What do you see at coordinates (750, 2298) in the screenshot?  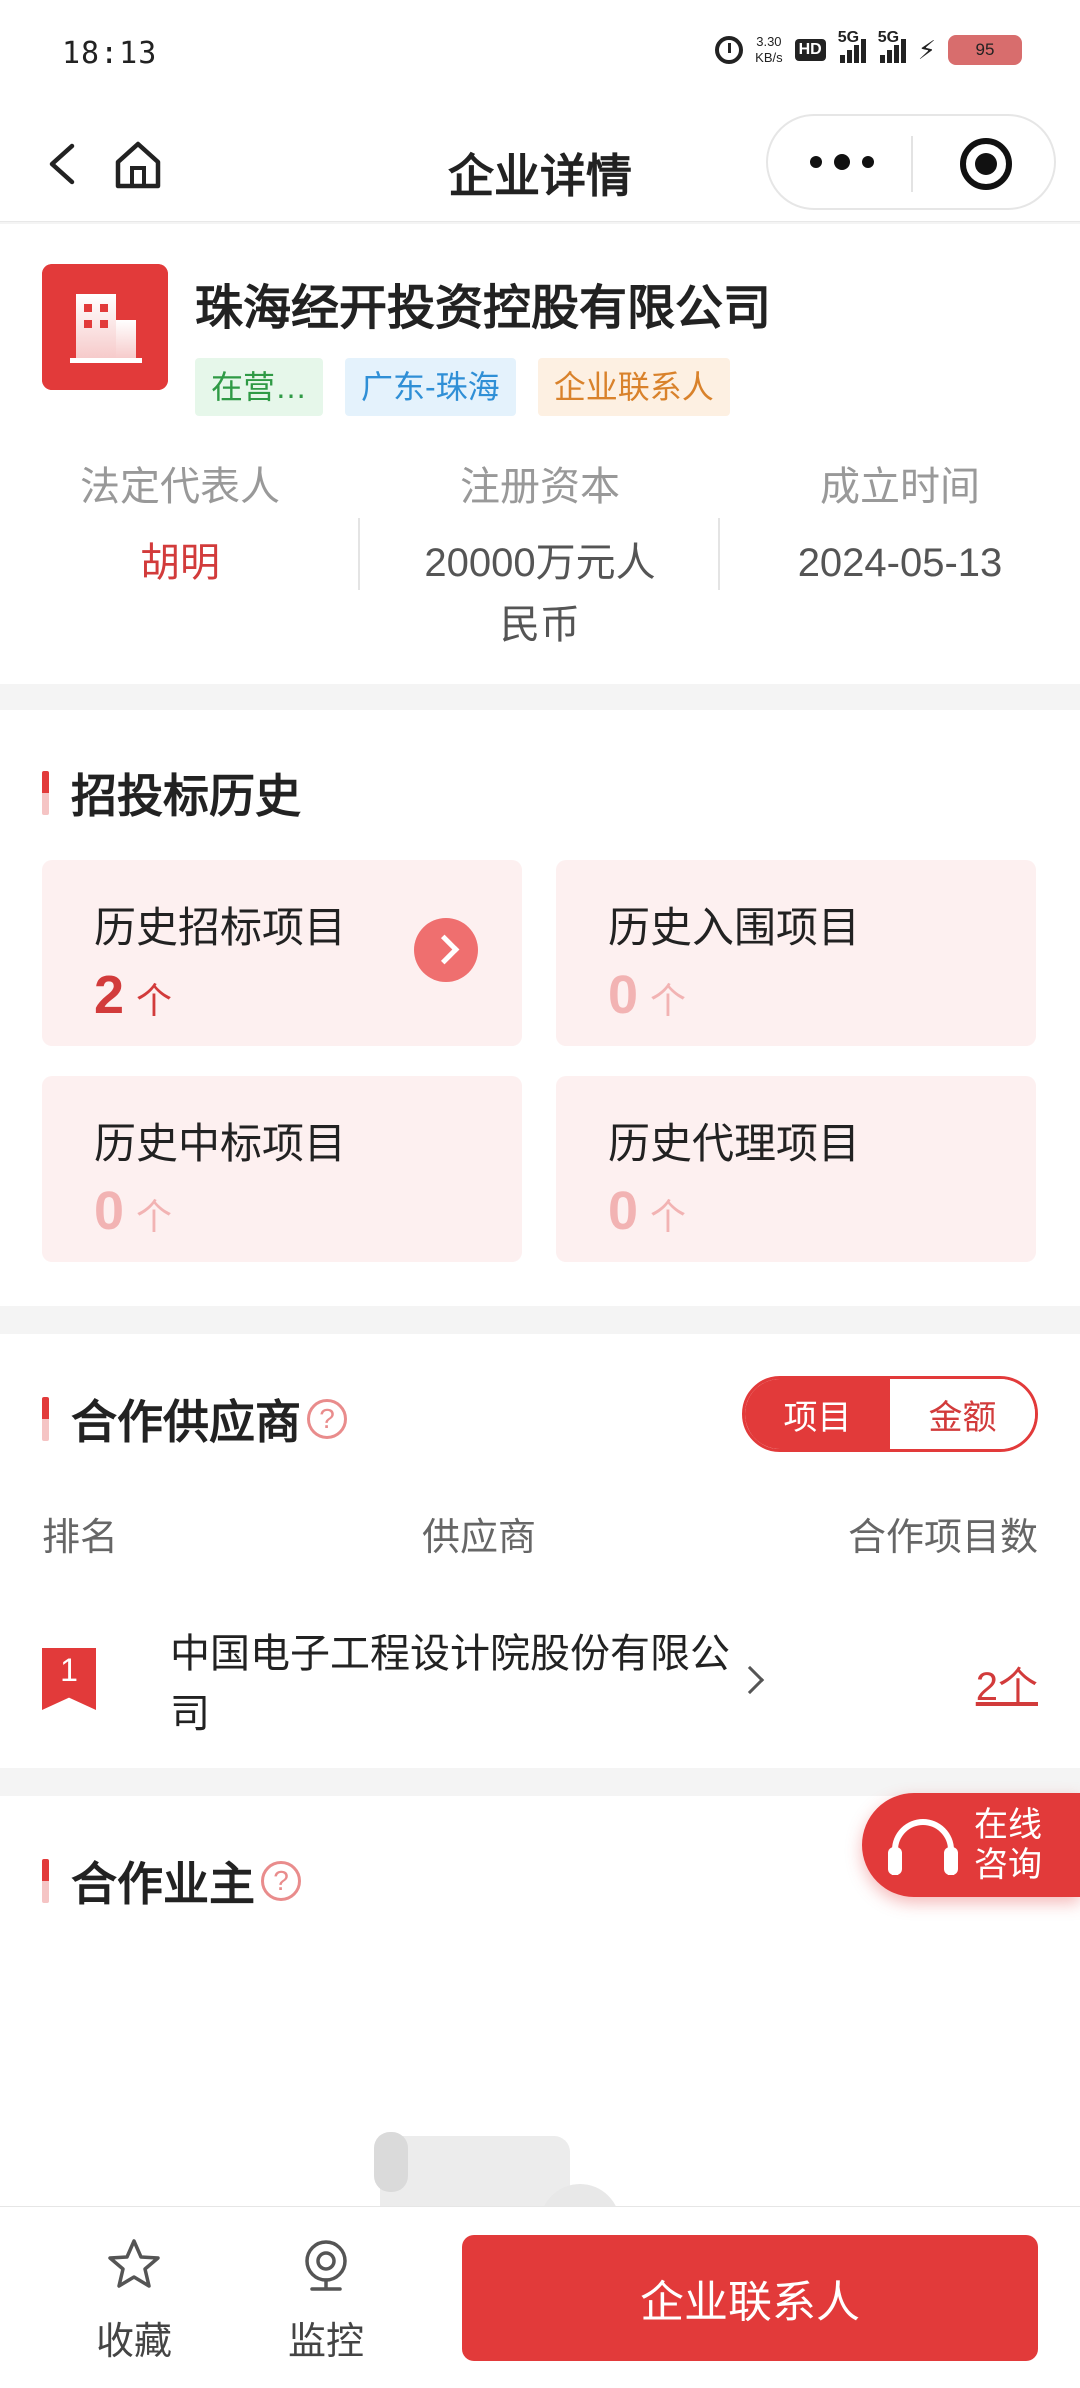 I see `company-contact-button: 企业联系人` at bounding box center [750, 2298].